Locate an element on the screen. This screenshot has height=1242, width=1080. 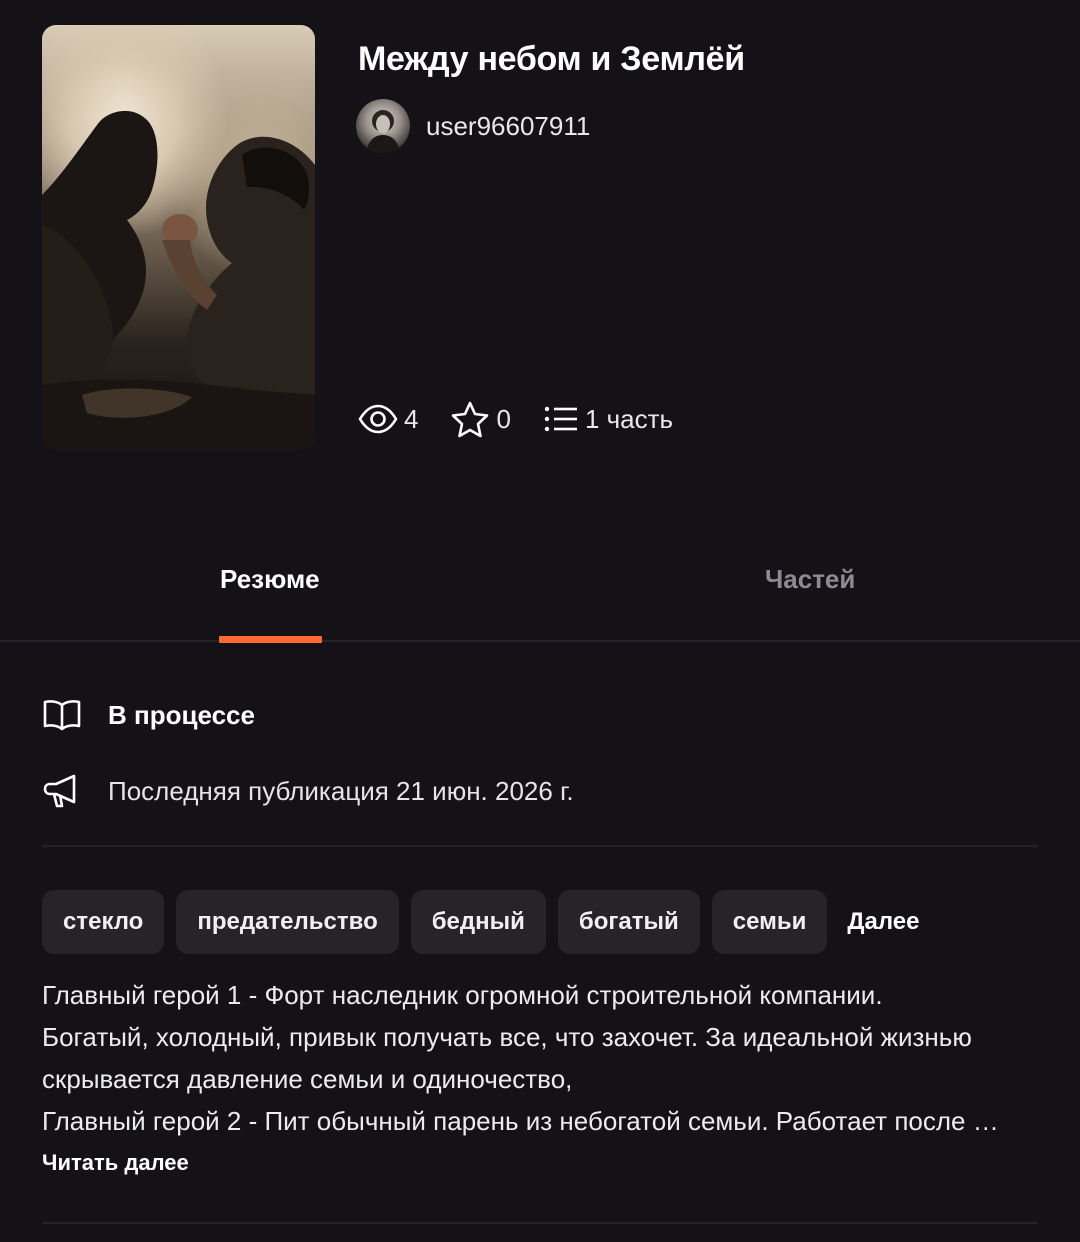
views-stat: 4 is located at coordinates (388, 419).